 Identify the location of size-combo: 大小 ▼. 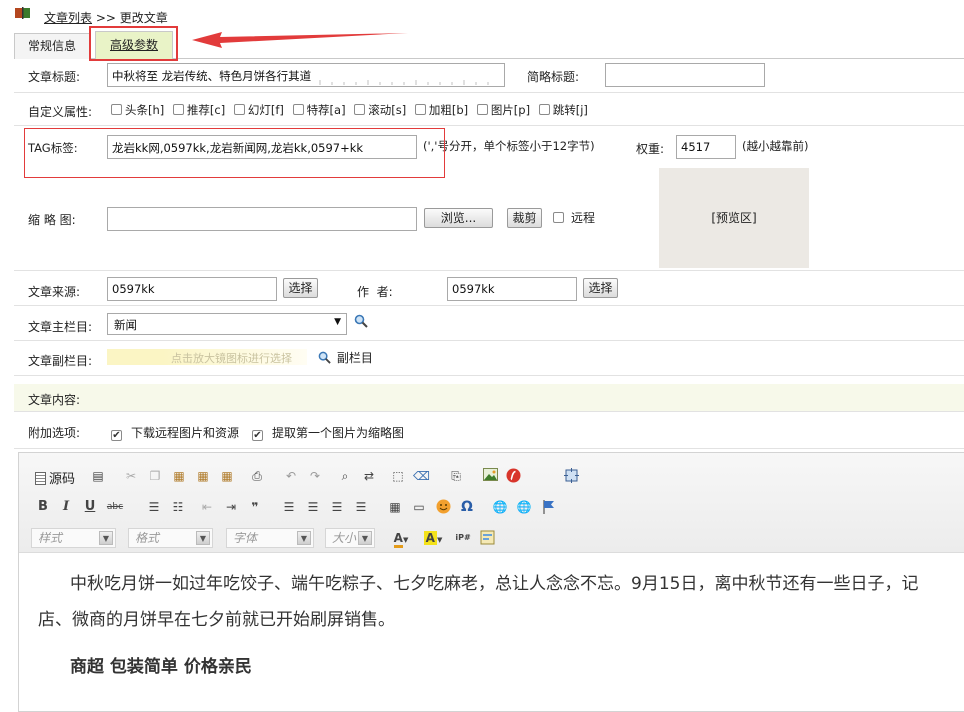
(350, 538).